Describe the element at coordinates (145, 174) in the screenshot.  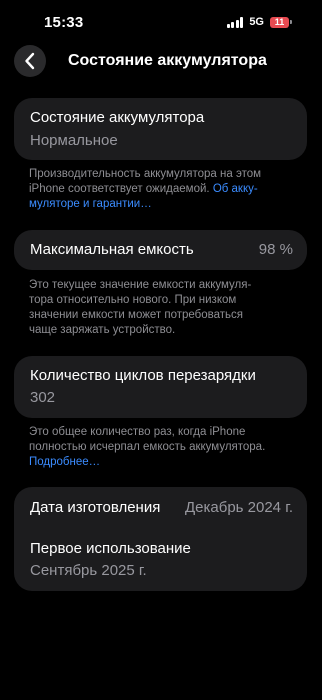
I see `note-line: Производительность аккумулятора на этом` at that location.